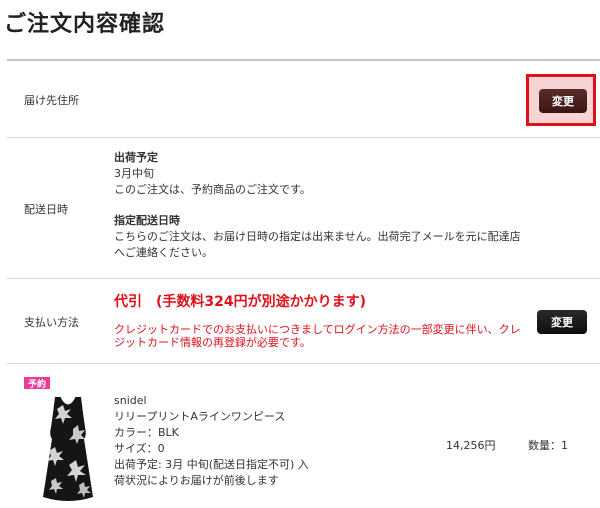 The image size is (600, 508). I want to click on address-change-highlight: 変更, so click(561, 100).